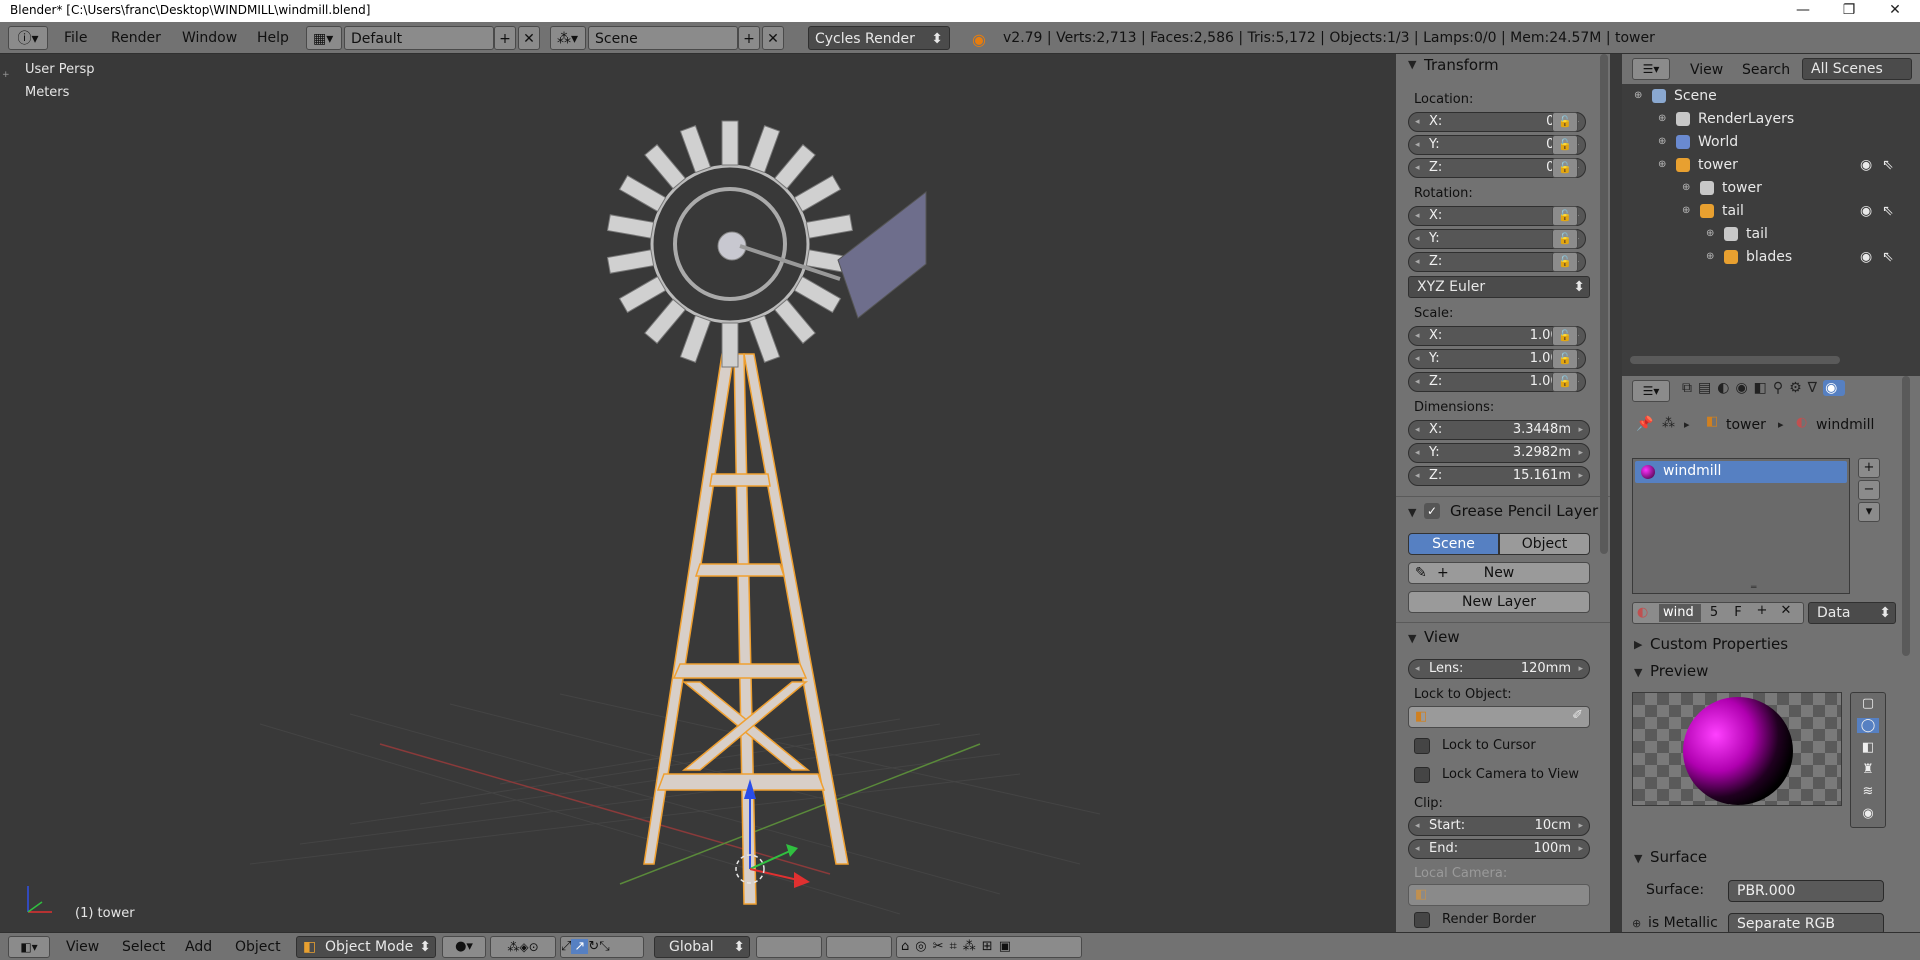  I want to click on add-scene-button: +, so click(749, 38).